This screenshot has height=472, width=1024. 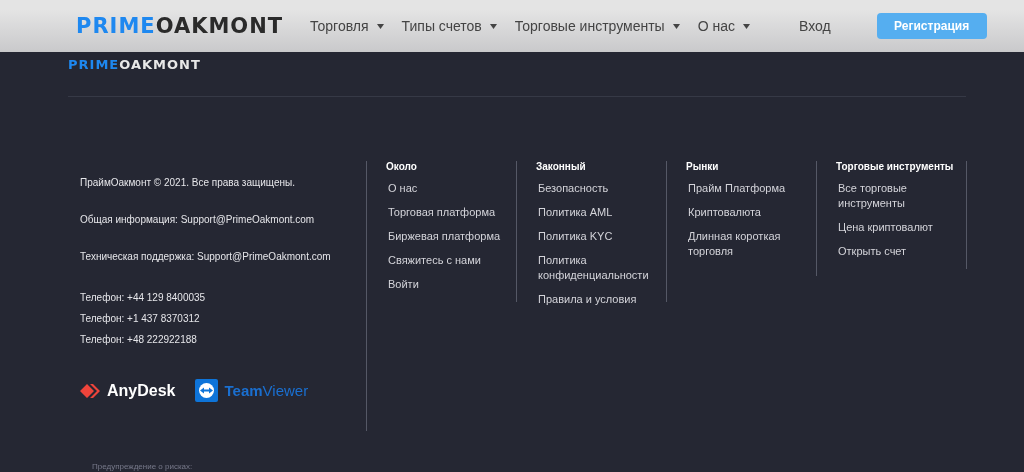 I want to click on teamviewer-logo-icon, so click(x=207, y=390).